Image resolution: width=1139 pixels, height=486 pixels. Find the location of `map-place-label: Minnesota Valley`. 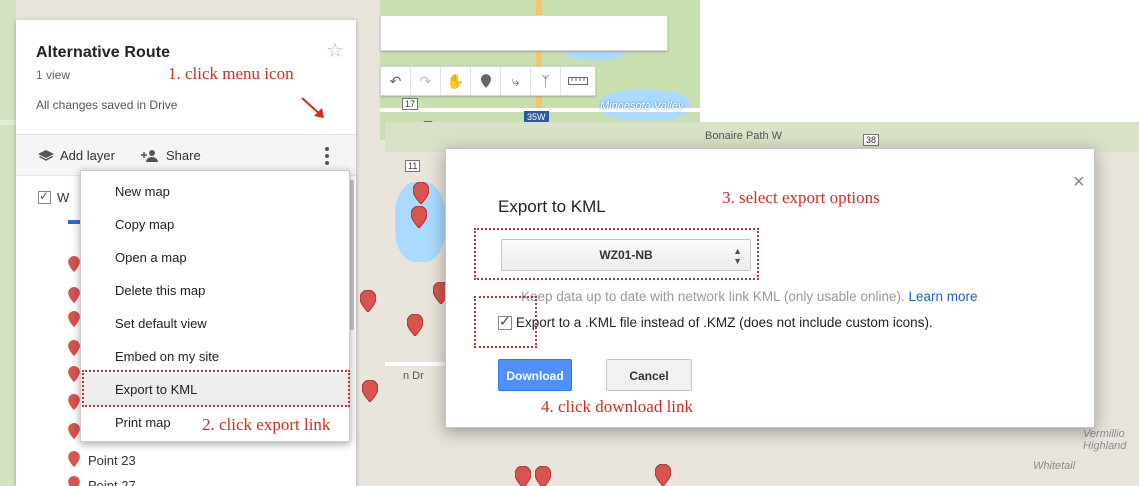

map-place-label: Minnesota Valley is located at coordinates (642, 106).